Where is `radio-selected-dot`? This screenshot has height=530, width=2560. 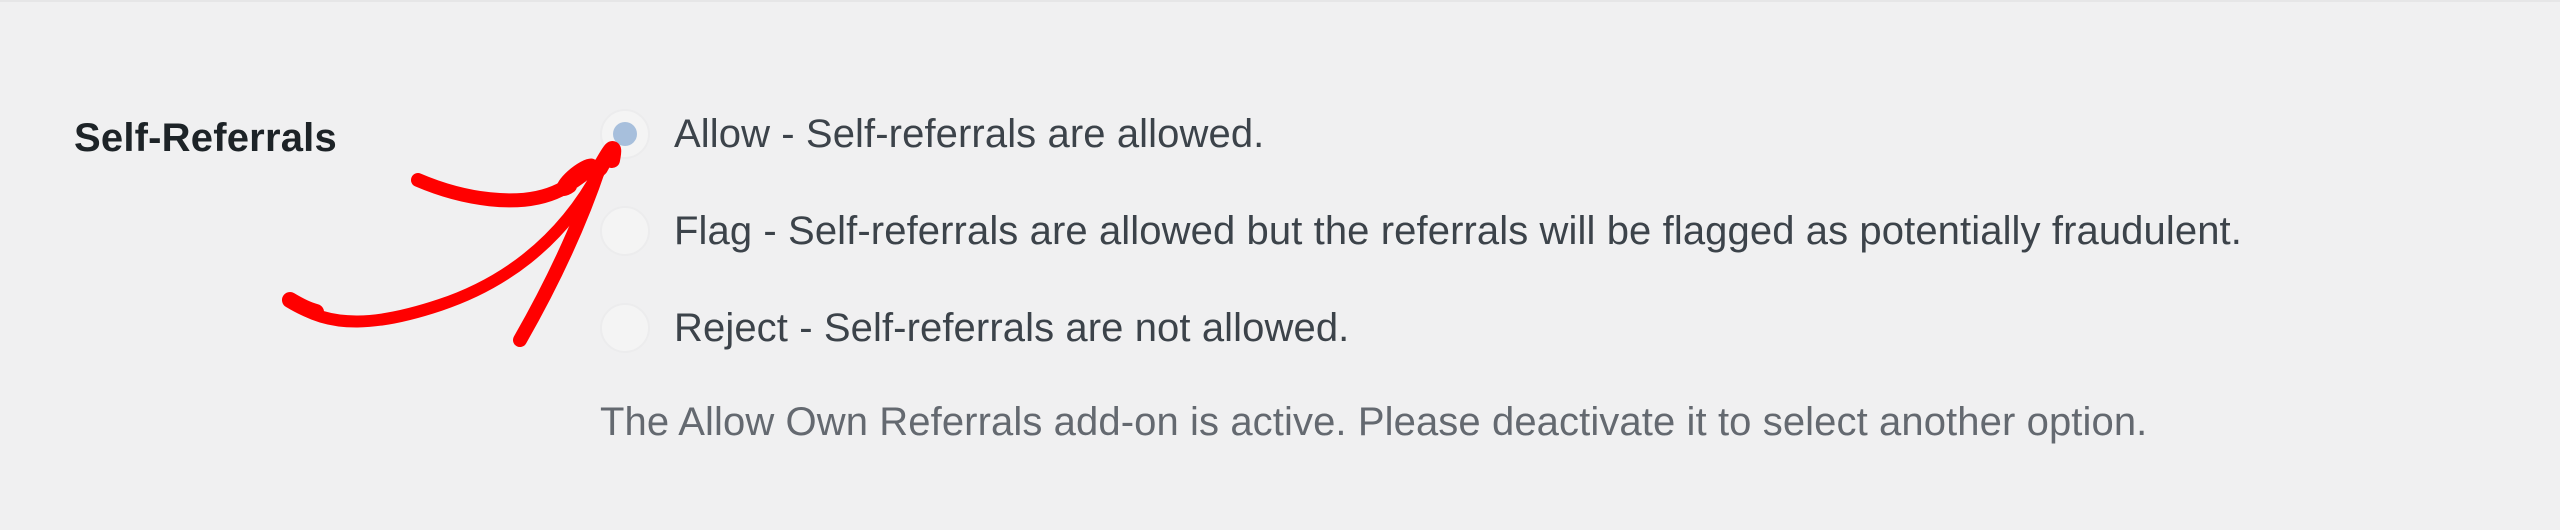
radio-selected-dot is located at coordinates (625, 134).